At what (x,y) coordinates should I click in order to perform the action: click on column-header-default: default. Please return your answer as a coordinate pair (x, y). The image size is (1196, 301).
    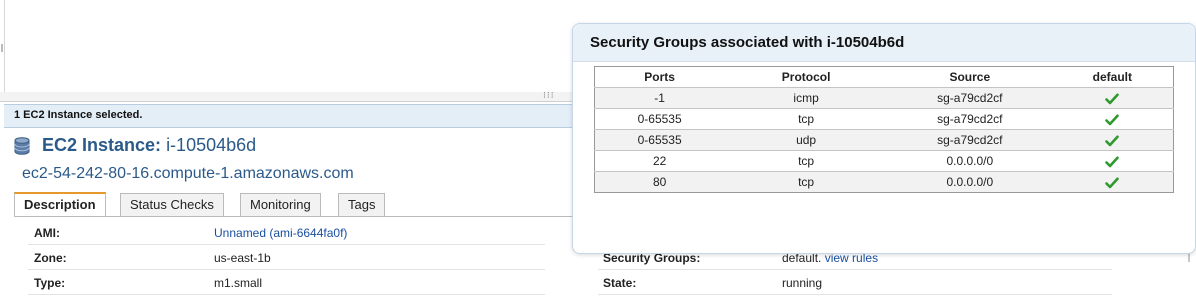
    Looking at the image, I should click on (1112, 77).